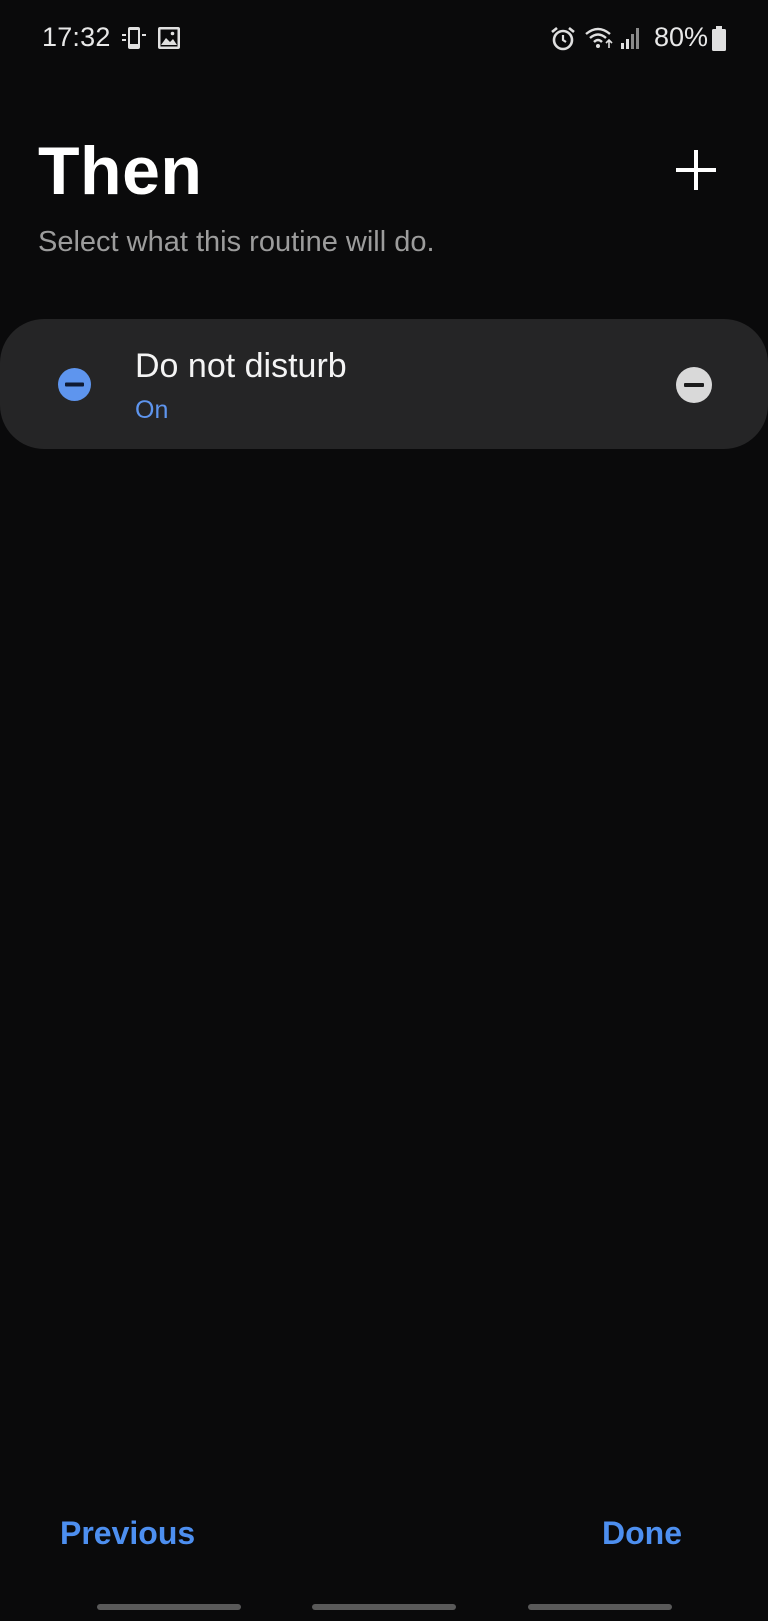 The height and width of the screenshot is (1621, 768). What do you see at coordinates (169, 1607) in the screenshot?
I see `nav-bar-recents` at bounding box center [169, 1607].